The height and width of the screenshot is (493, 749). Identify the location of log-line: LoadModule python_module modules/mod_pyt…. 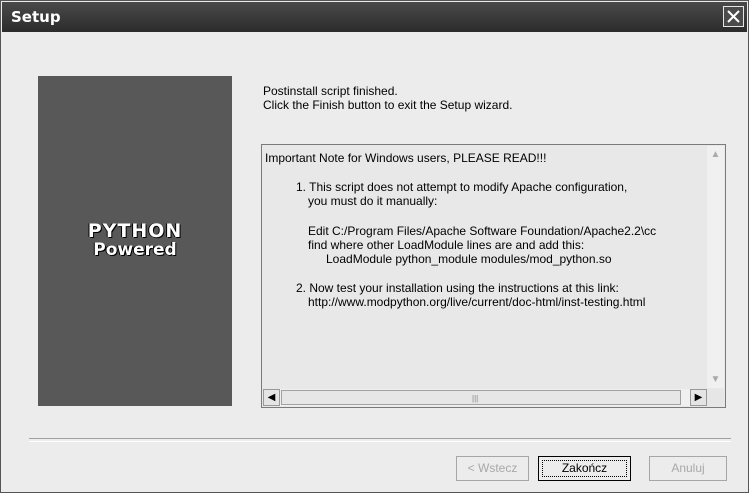
(469, 259).